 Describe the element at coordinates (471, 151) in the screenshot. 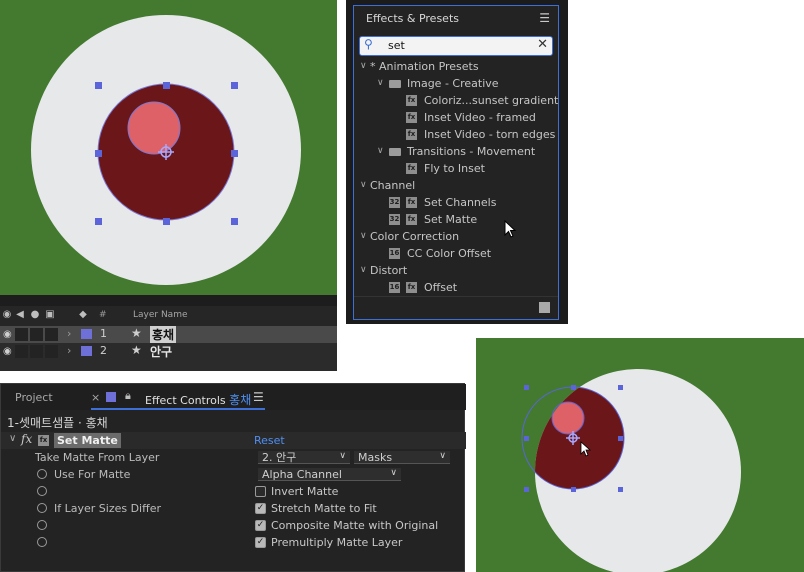

I see `folder-label: Transitions - Movement` at that location.